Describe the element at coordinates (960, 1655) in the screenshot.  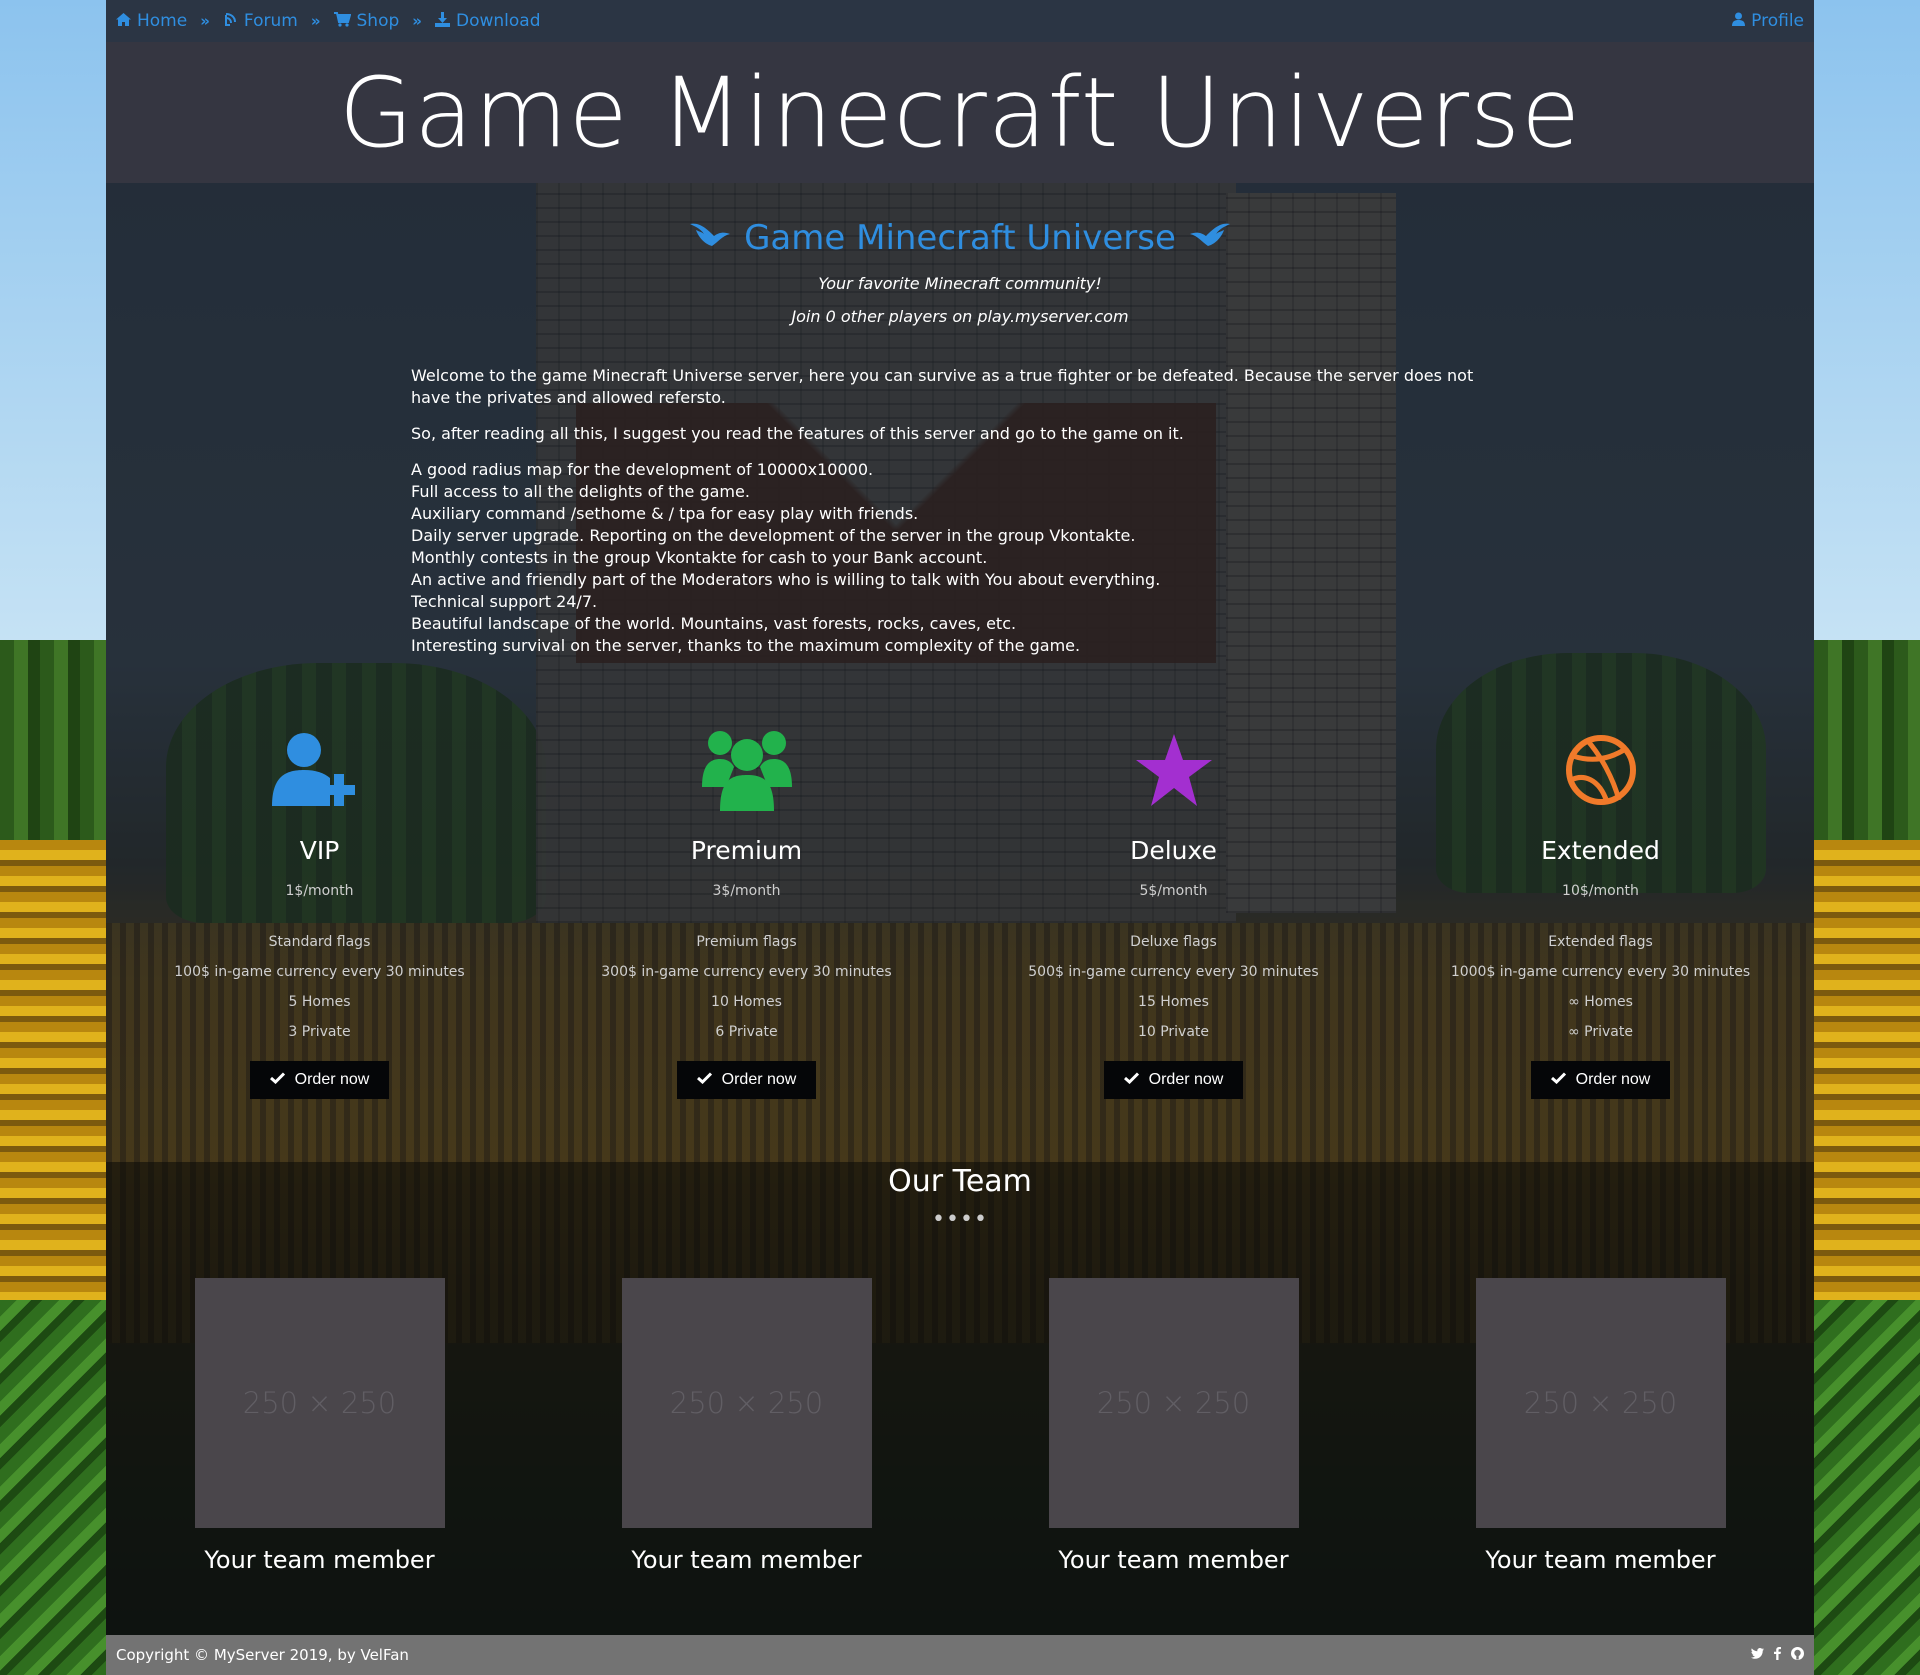
I see `footer: Copyright © MyServer 2019, by VelFan` at that location.